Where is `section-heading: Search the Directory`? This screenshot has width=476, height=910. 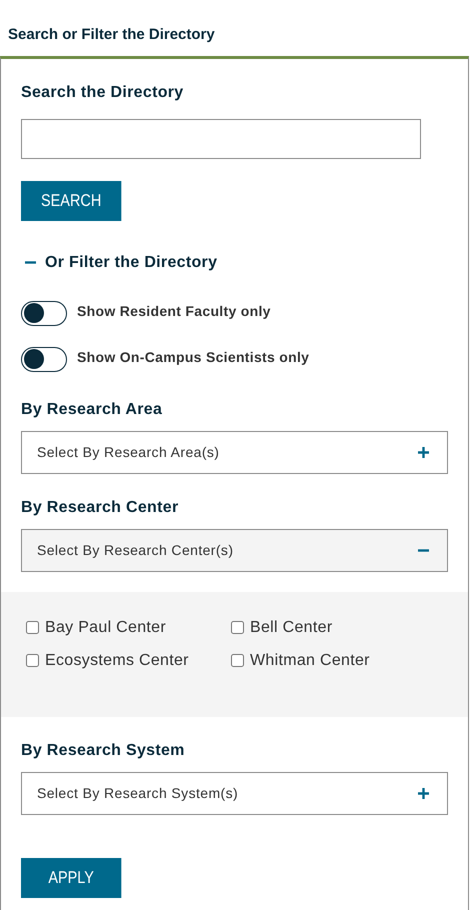
section-heading: Search the Directory is located at coordinates (103, 92).